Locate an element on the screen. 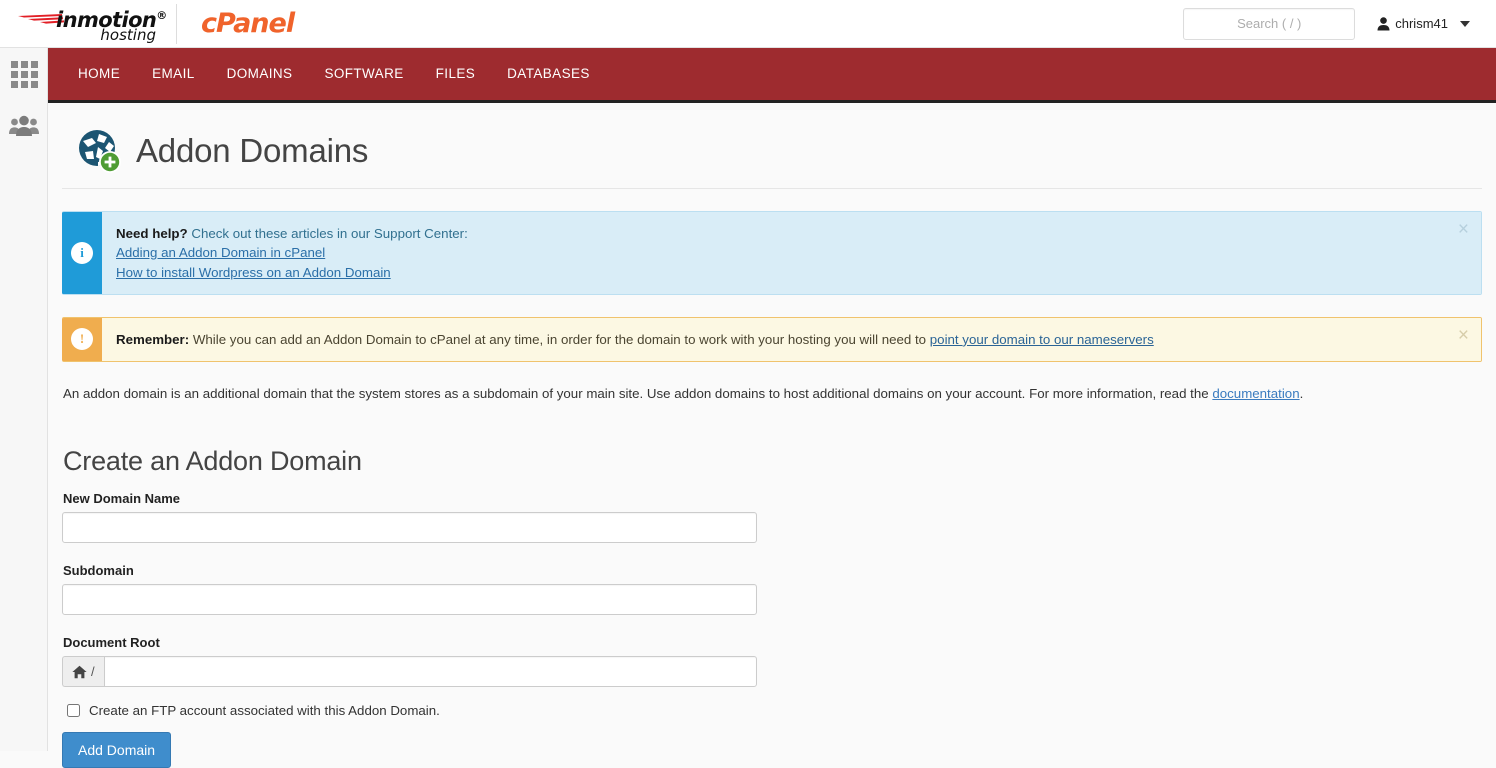 The image size is (1496, 768). document-root-addon: / is located at coordinates (83, 671).